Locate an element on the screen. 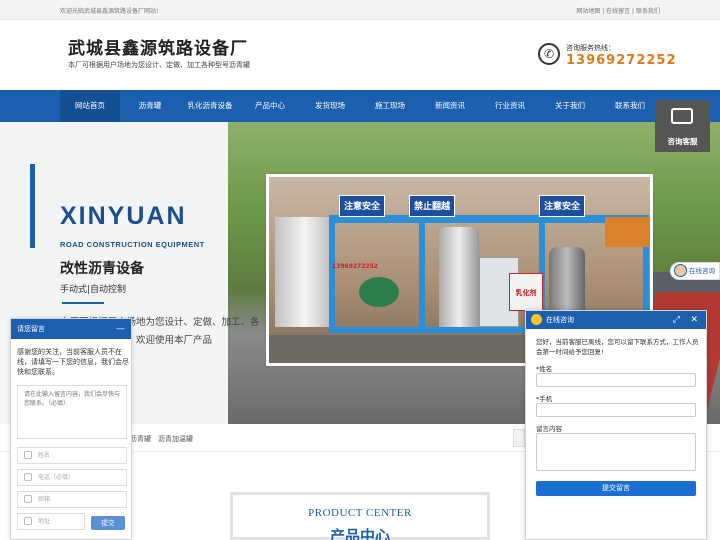 This screenshot has height=540, width=720. green-motor is located at coordinates (379, 292).